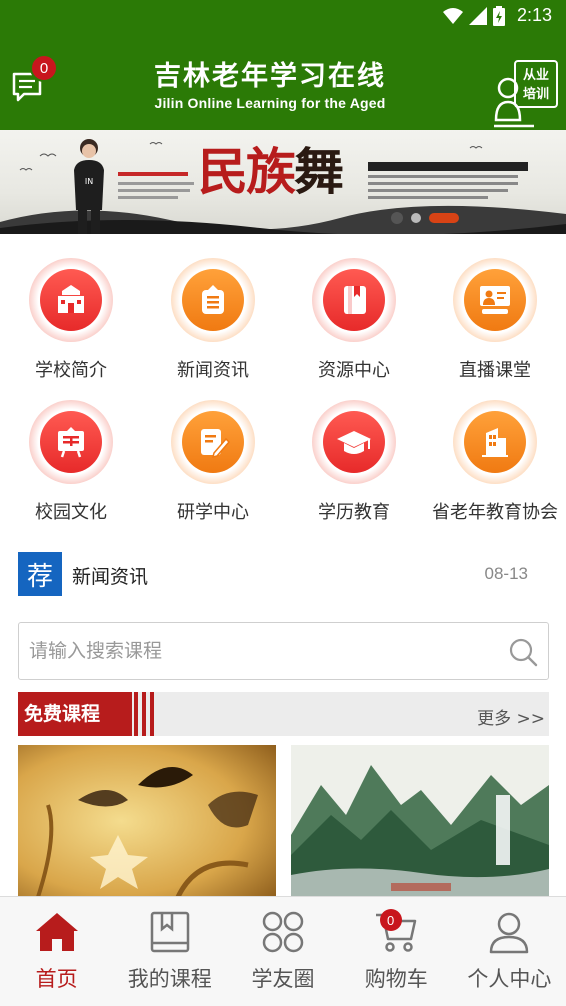 The image size is (566, 1006). Describe the element at coordinates (495, 512) in the screenshot. I see `category-label: 省老年教育协会` at that location.